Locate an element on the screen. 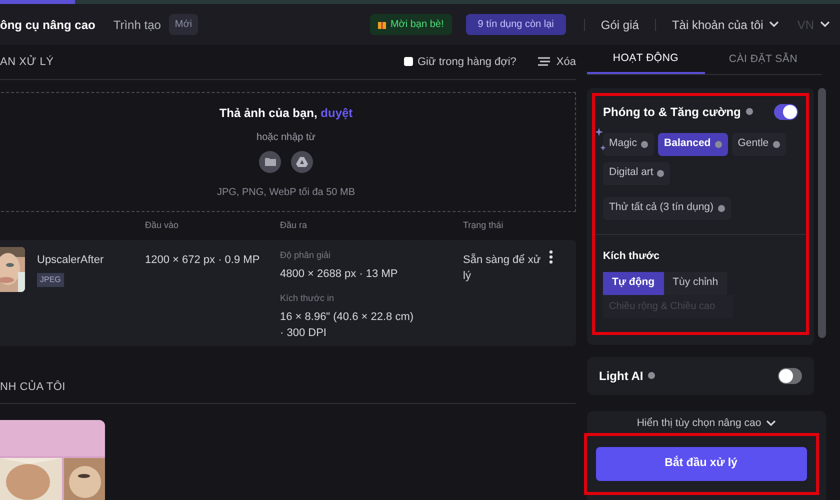 The width and height of the screenshot is (840, 500). status-text: Sẵn sàng để xử lý is located at coordinates (502, 268).